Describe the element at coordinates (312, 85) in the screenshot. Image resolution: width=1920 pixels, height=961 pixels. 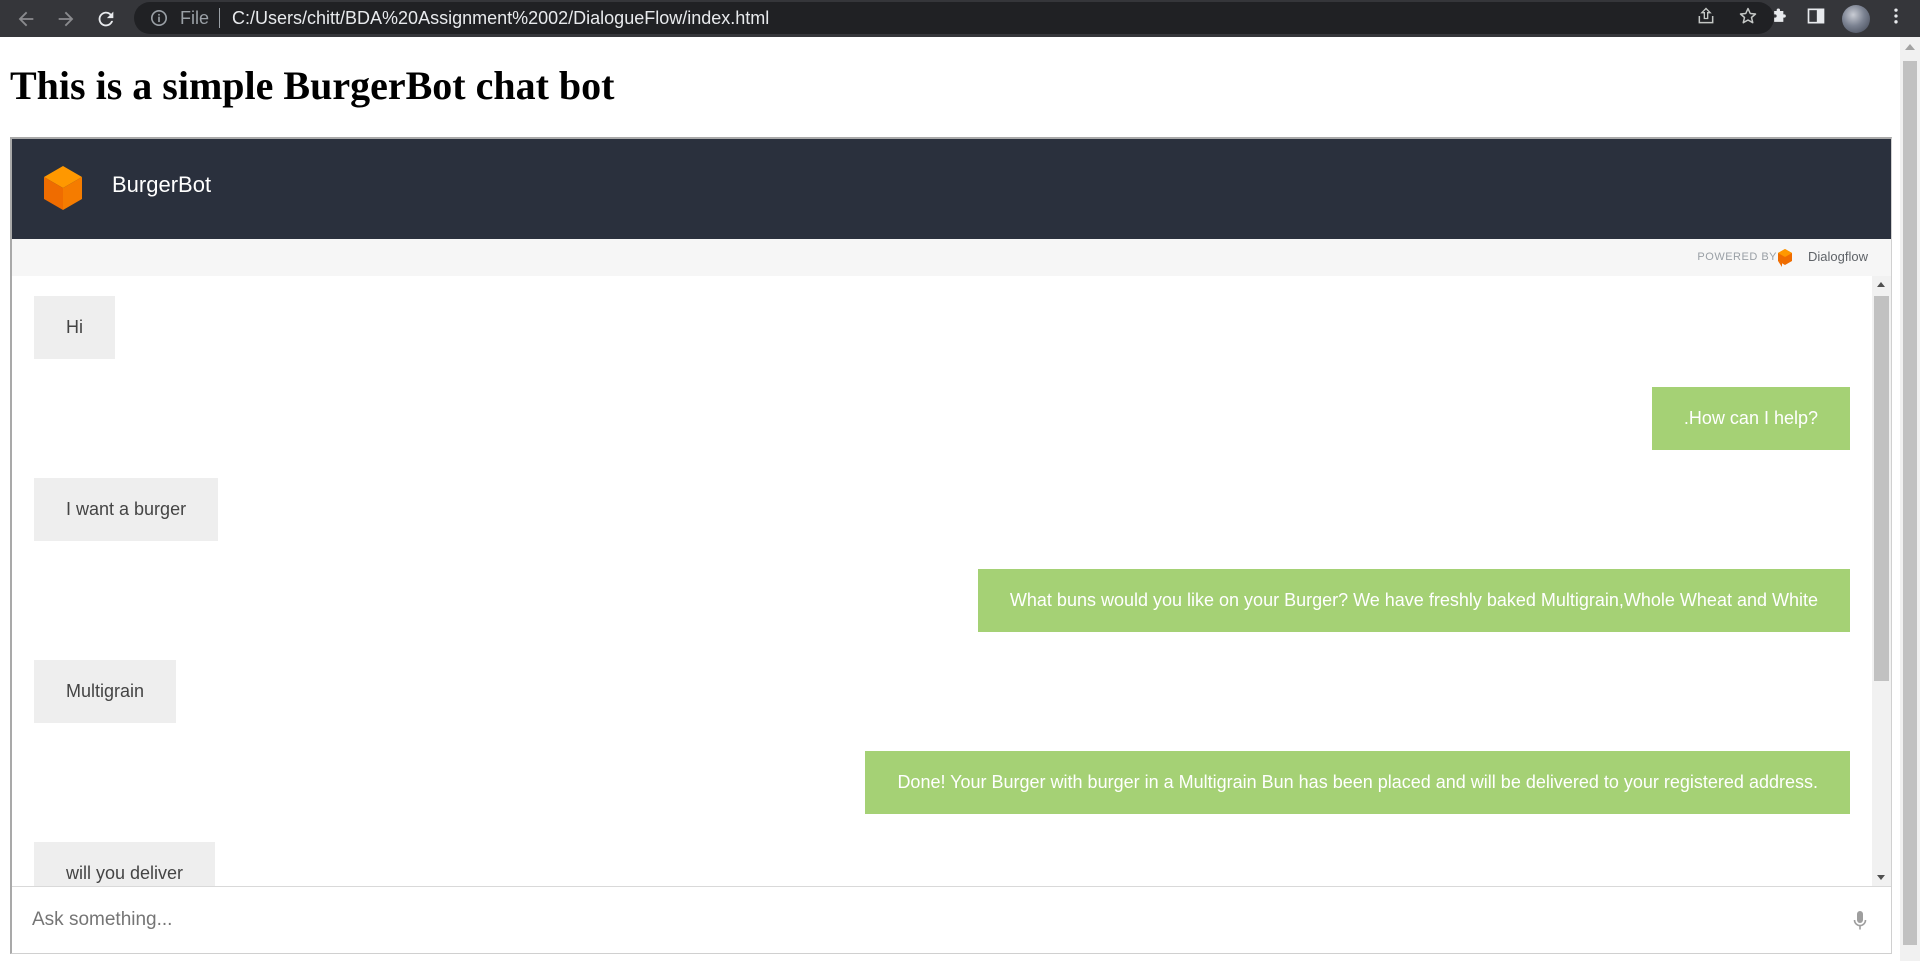
I see `page-title: This is a simple BurgerBot chat bot` at that location.